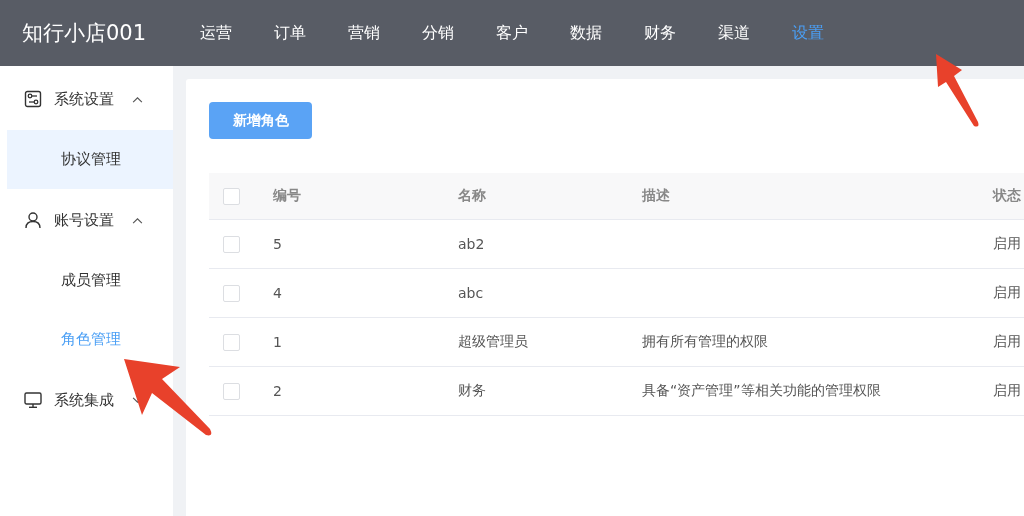 The height and width of the screenshot is (516, 1024). I want to click on table-cell: 具备“资产管理”等相关功能的管理权限, so click(761, 390).